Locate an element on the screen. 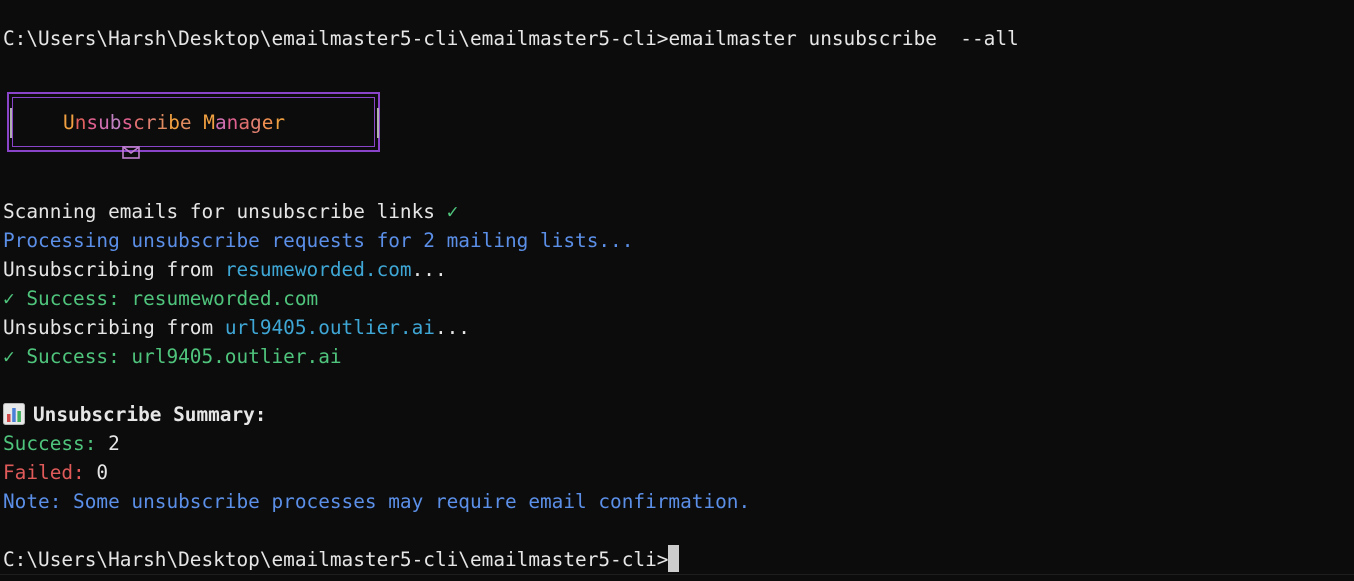 This screenshot has width=1354, height=581. success-label: Success: is located at coordinates (50, 443).